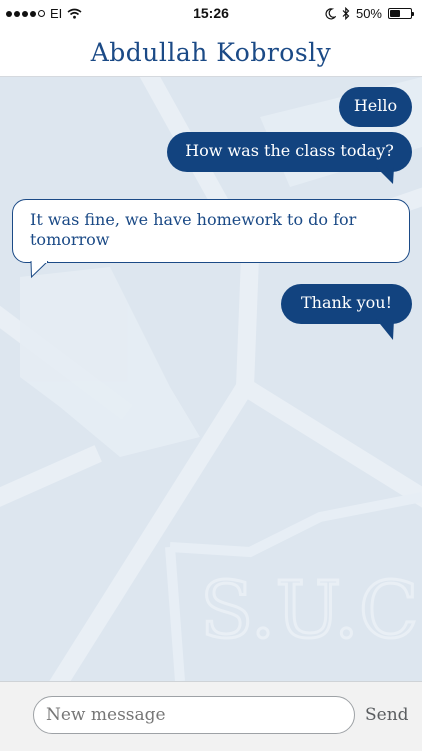  I want to click on message-text: How was the class today?, so click(289, 150).